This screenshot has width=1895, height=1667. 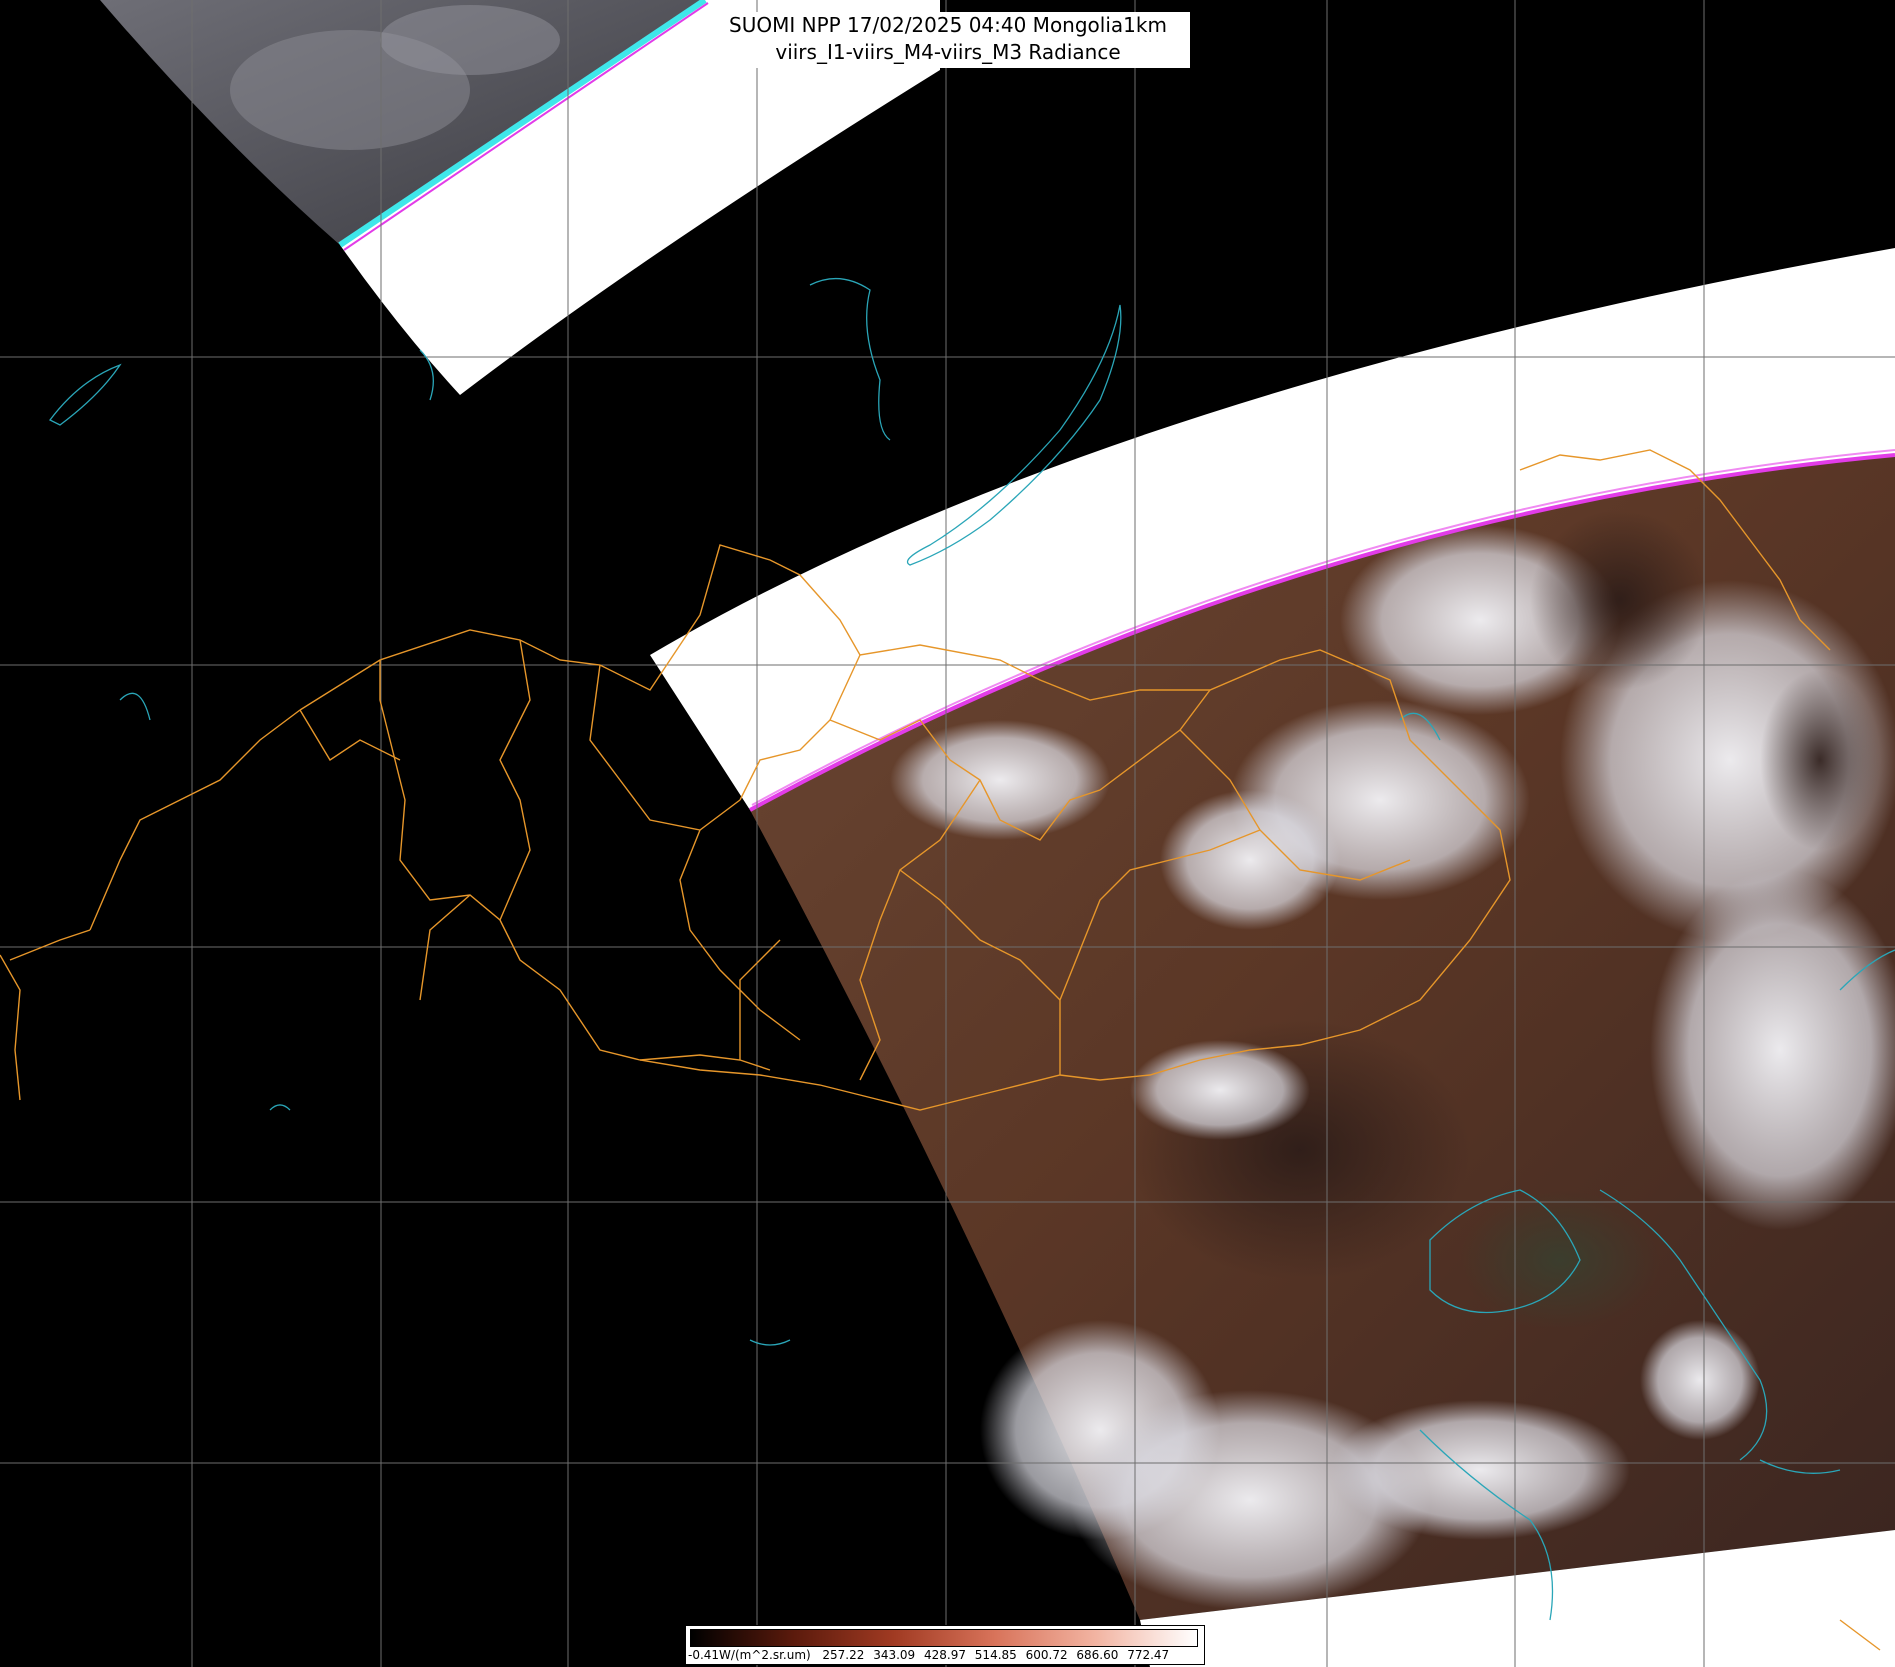 What do you see at coordinates (894, 1655) in the screenshot?
I see `colorbar-tick-label: 343.09` at bounding box center [894, 1655].